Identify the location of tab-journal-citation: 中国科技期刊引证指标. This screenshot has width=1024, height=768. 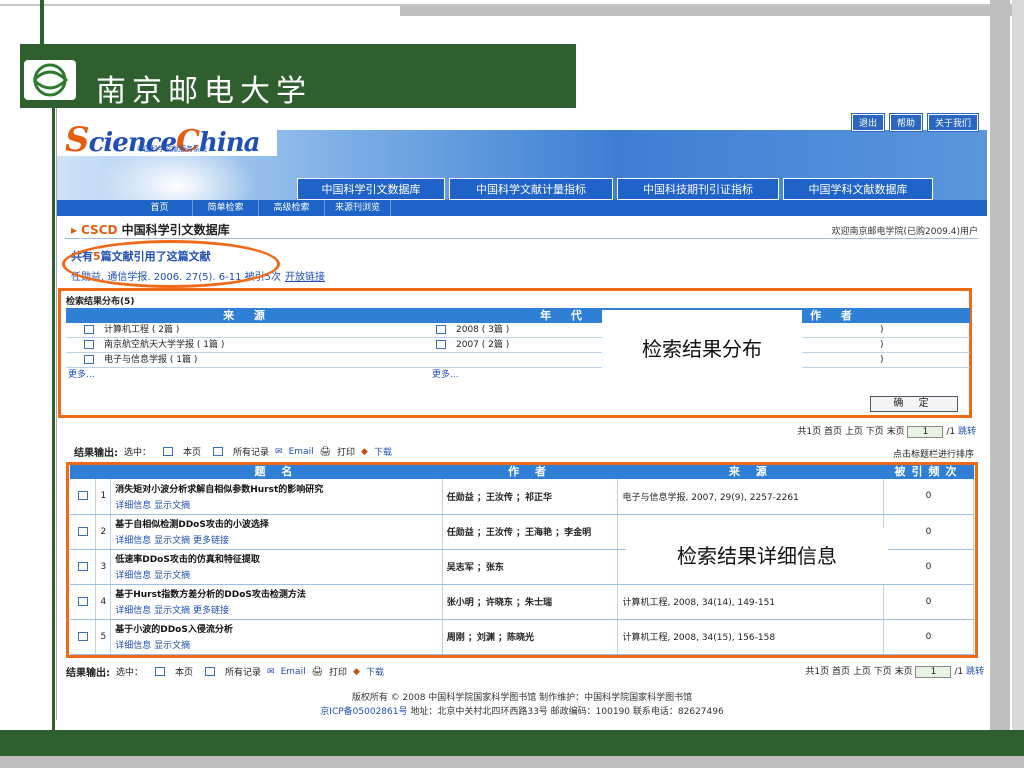
(698, 189).